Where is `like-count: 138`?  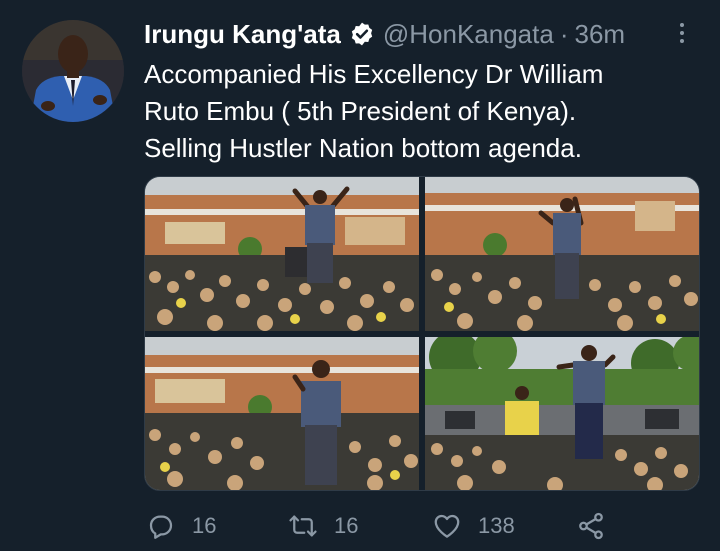 like-count: 138 is located at coordinates (496, 525).